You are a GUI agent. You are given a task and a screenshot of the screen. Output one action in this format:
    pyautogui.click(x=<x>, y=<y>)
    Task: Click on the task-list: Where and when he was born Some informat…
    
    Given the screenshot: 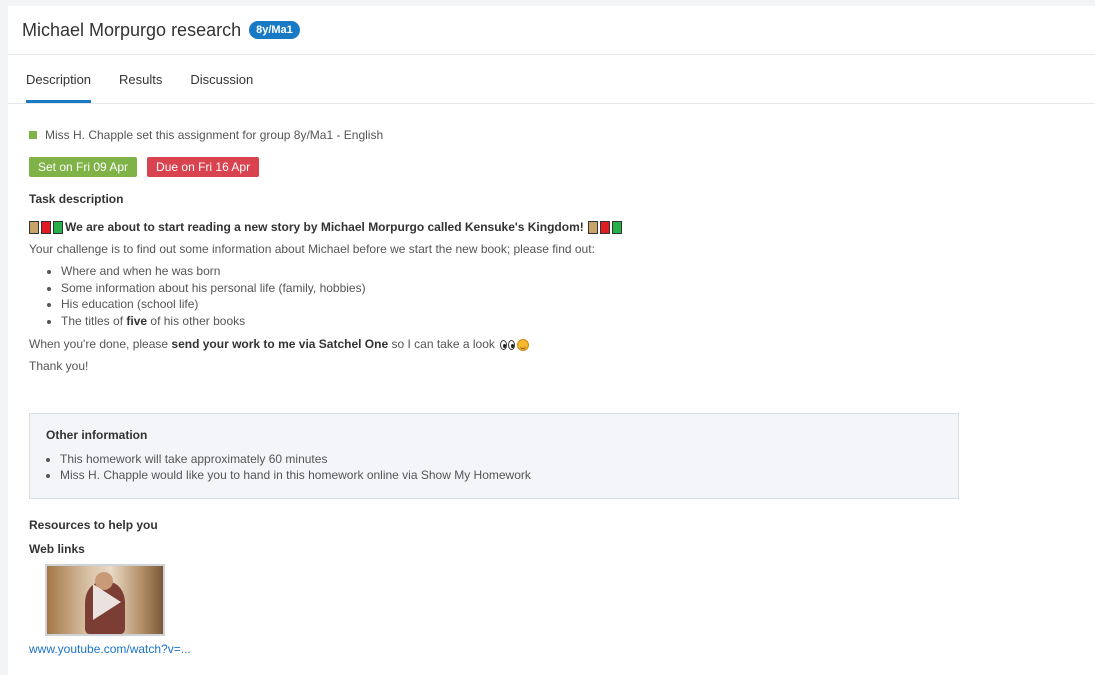 What is the action you would take?
    pyautogui.click(x=562, y=296)
    